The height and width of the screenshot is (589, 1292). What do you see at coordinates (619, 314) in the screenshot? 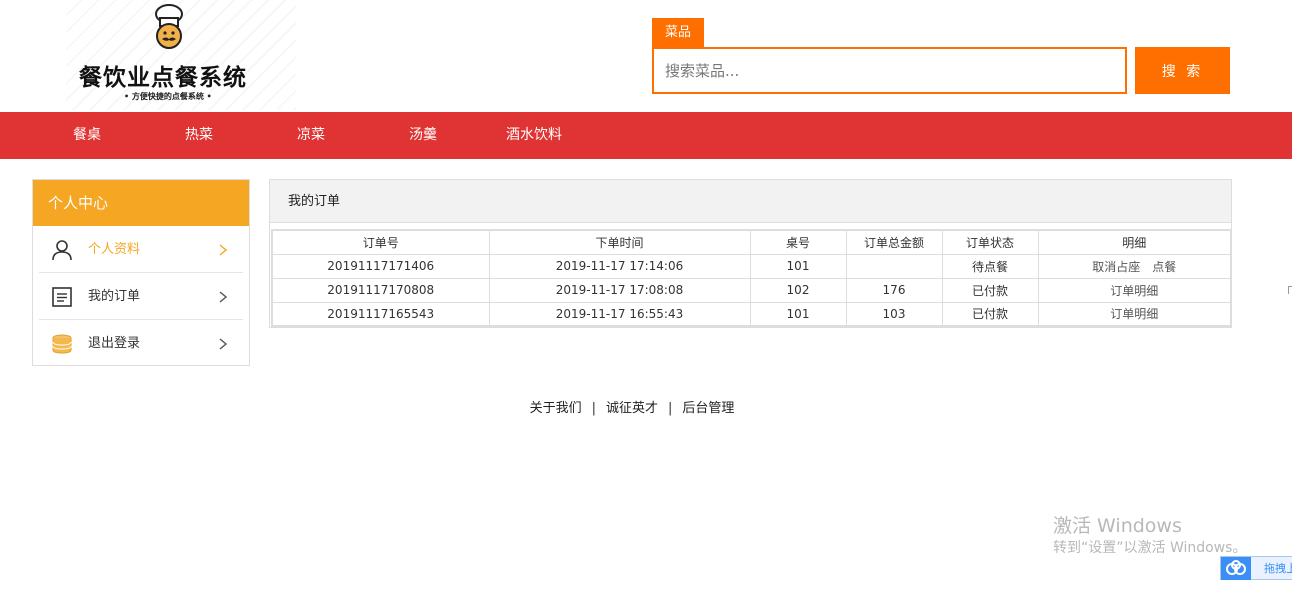
I see `order-time-cell: 2019-11-17 16:55:43` at bounding box center [619, 314].